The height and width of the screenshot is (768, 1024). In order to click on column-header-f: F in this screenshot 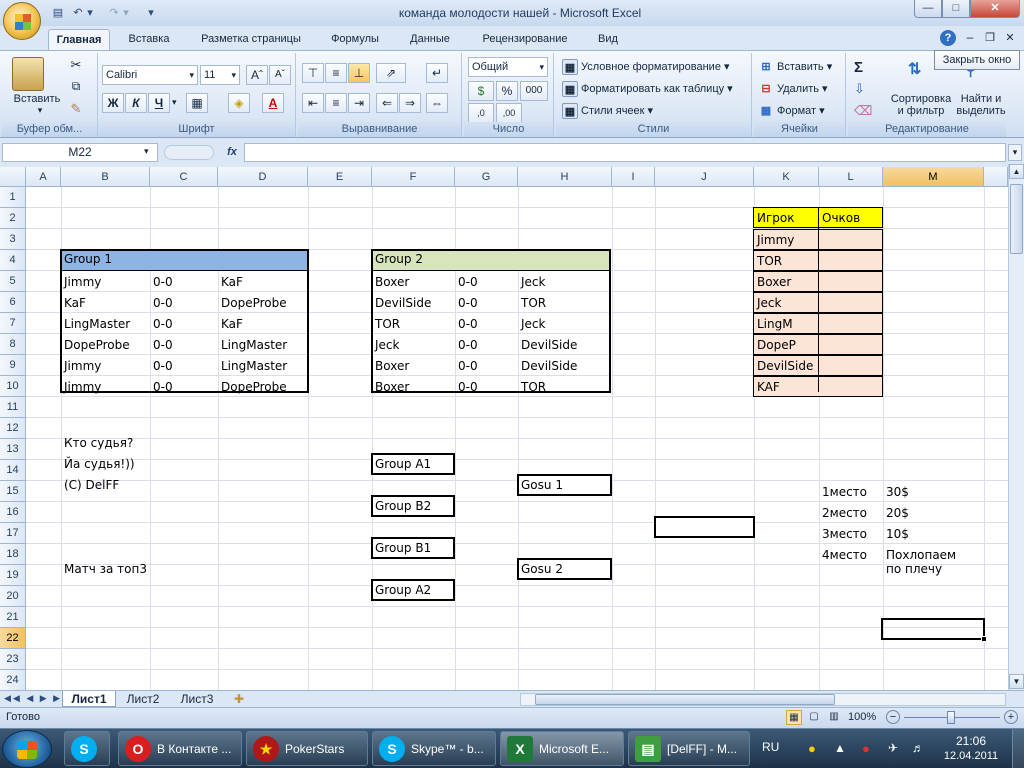, I will do `click(413, 177)`.